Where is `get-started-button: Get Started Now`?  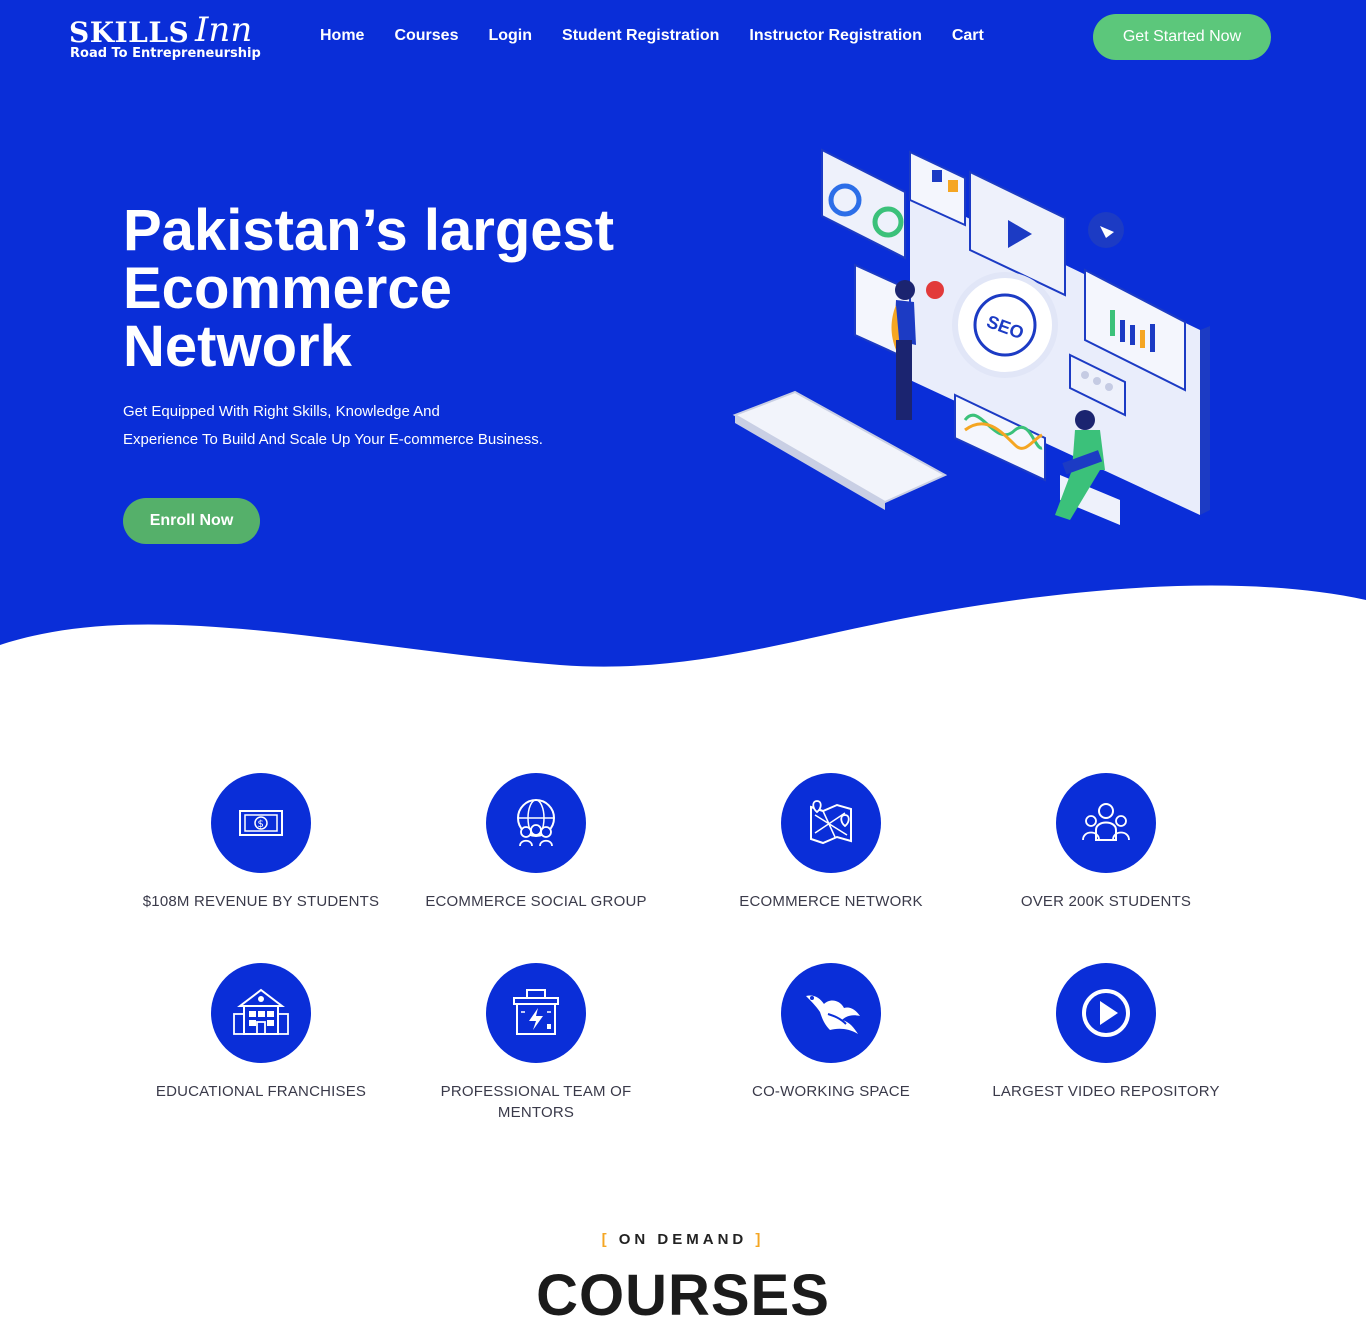
get-started-button: Get Started Now is located at coordinates (1182, 37).